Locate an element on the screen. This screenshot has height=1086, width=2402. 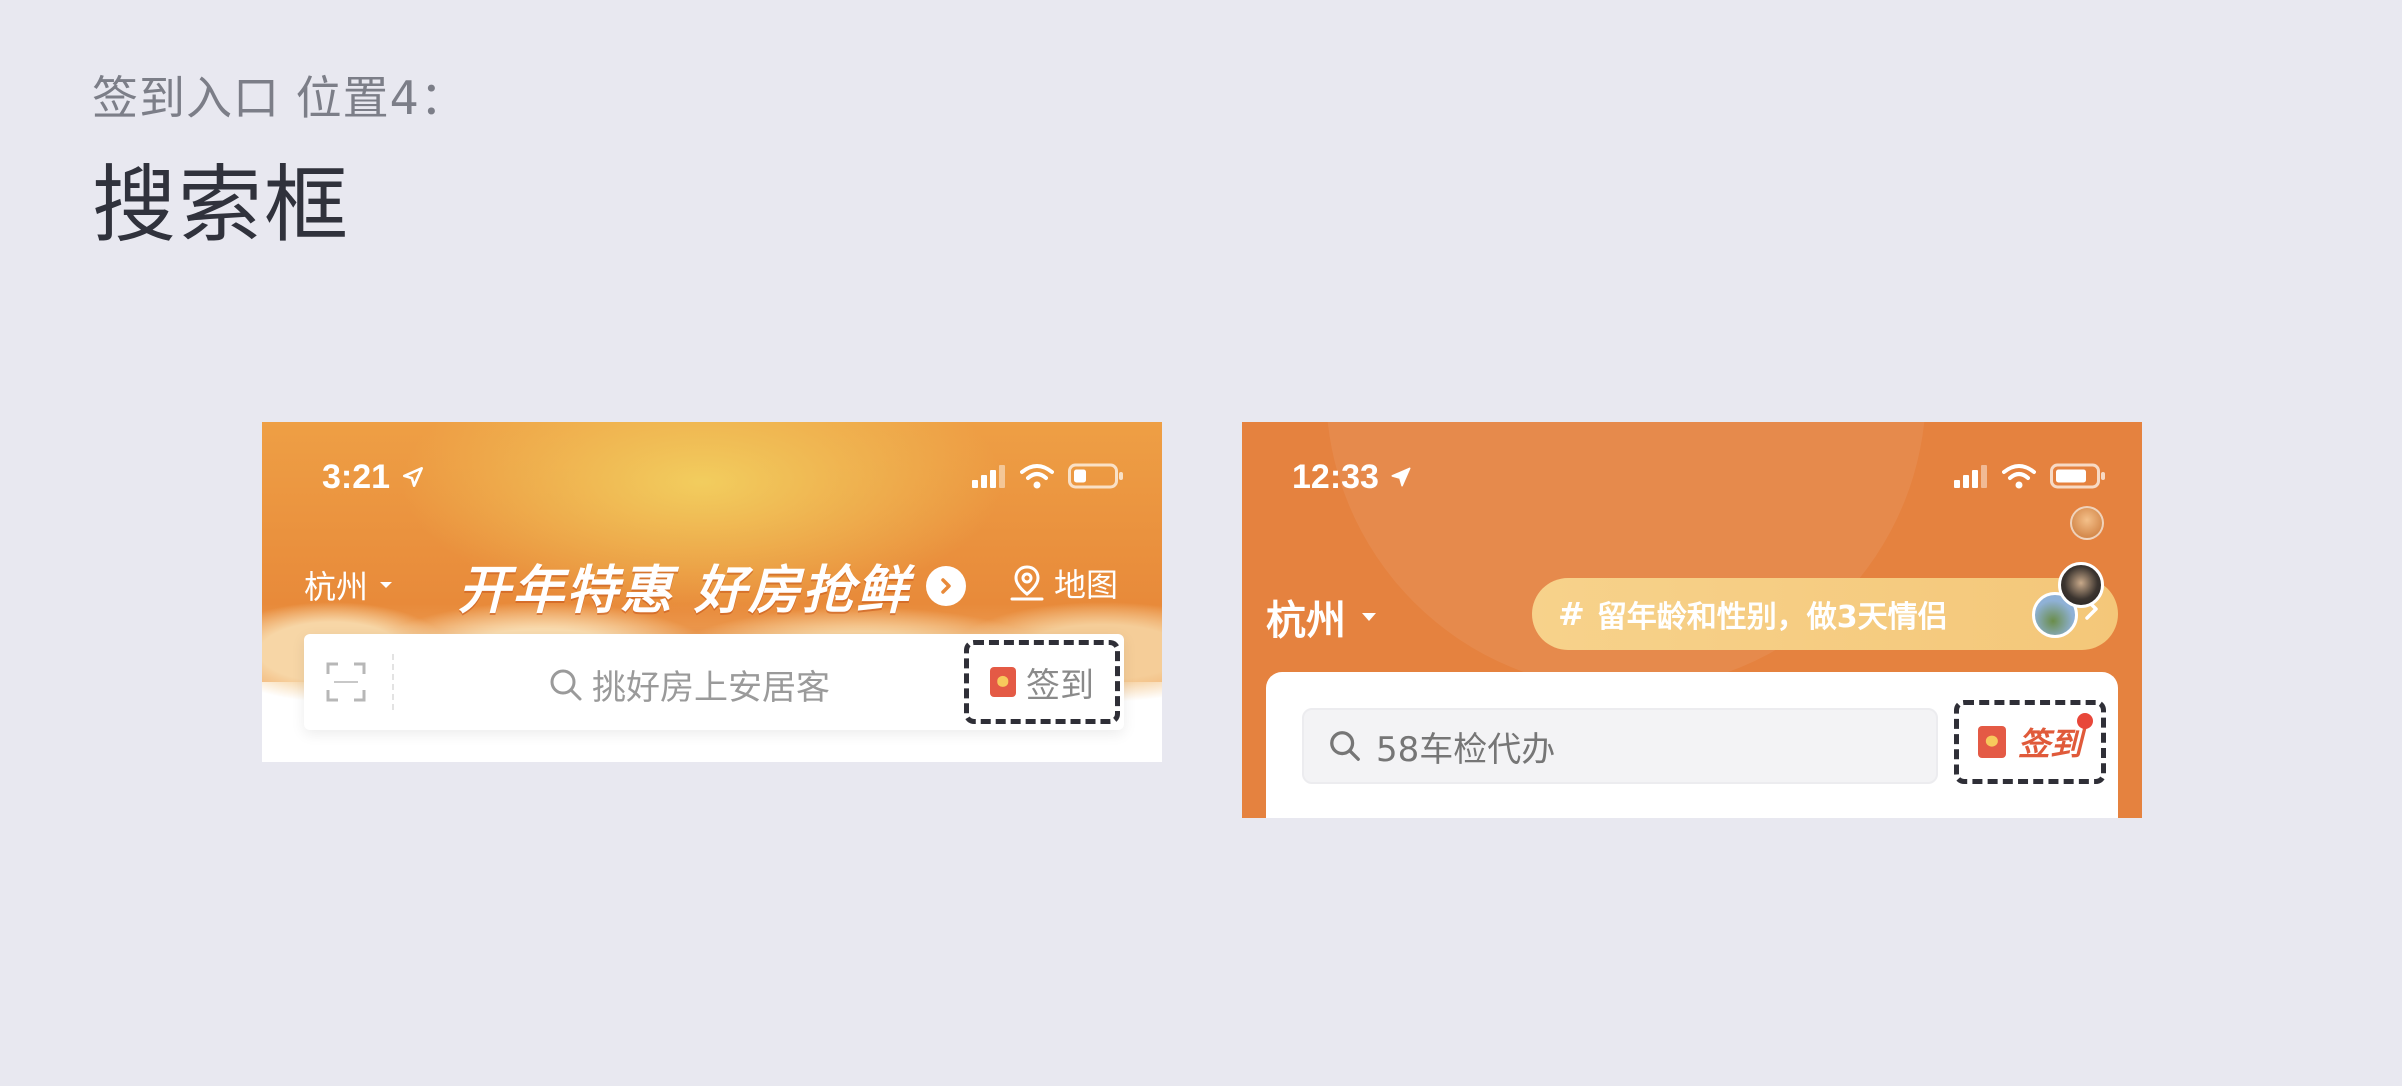
promo-banner: 开年特惠 好房抢鲜 is located at coordinates (712, 585).